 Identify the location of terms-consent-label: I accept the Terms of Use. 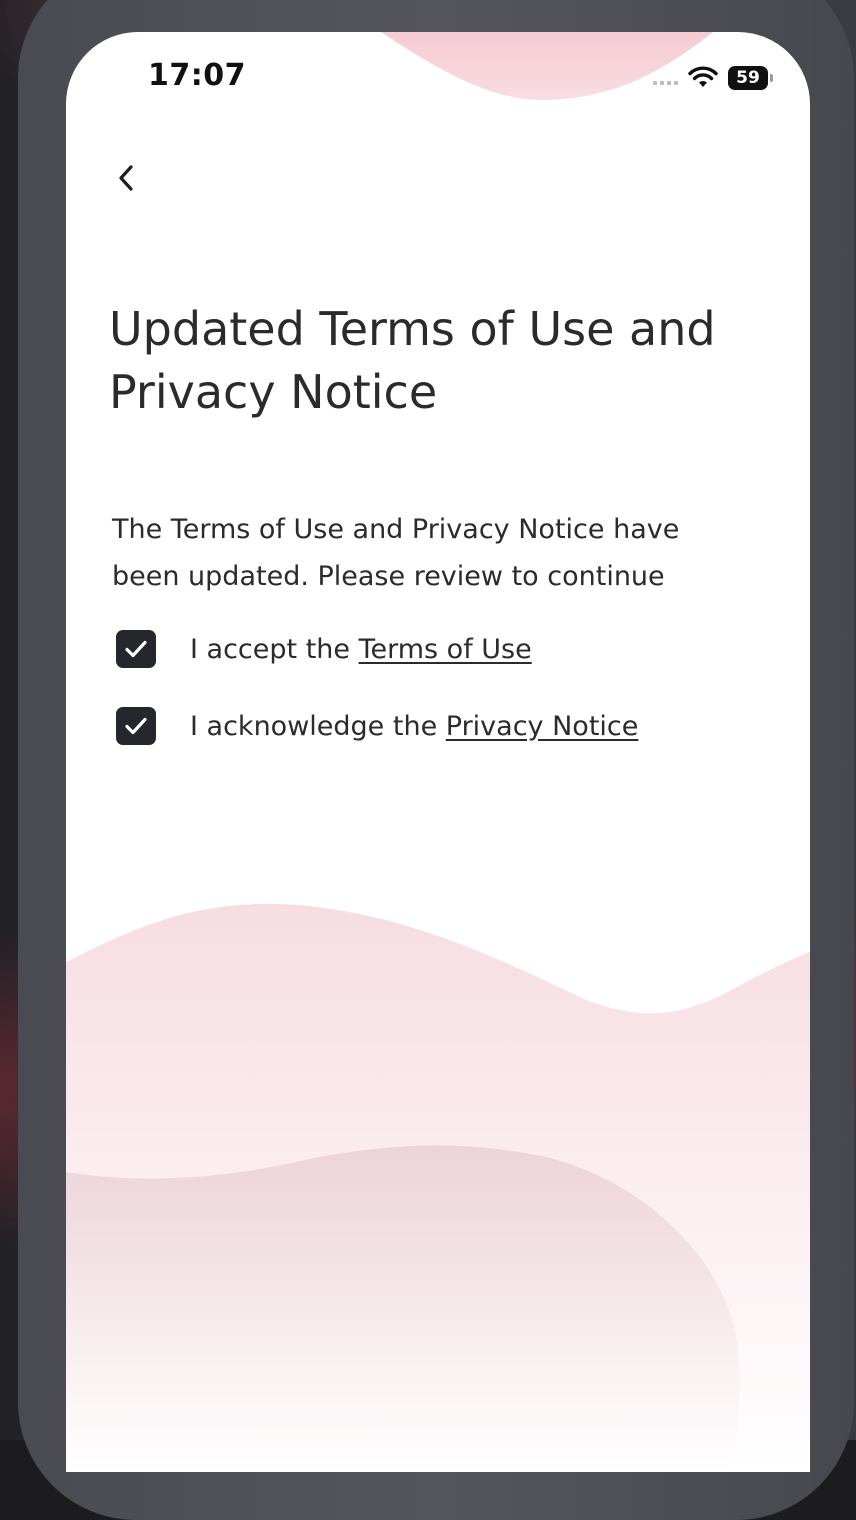
(361, 649).